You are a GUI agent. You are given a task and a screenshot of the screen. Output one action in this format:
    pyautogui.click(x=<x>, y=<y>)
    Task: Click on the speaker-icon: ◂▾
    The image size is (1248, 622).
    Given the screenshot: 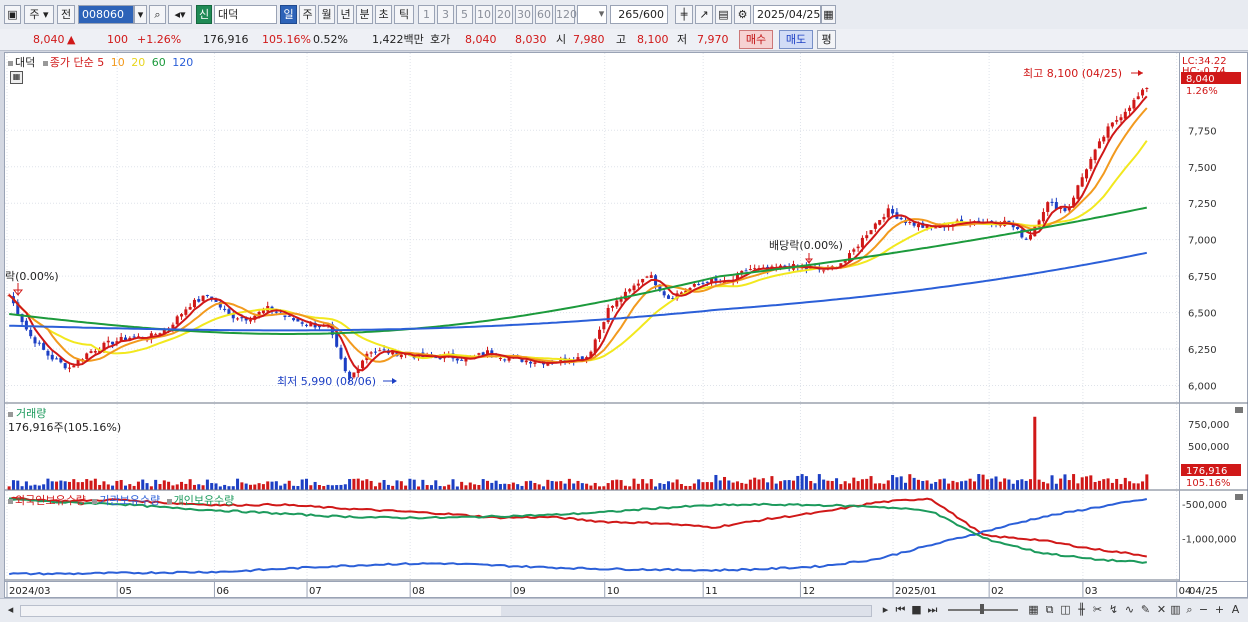 What is the action you would take?
    pyautogui.click(x=180, y=14)
    